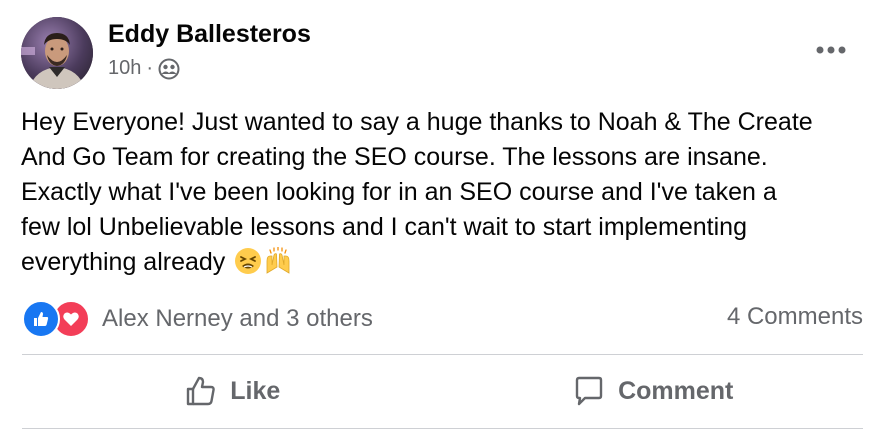 The image size is (885, 447). Describe the element at coordinates (795, 317) in the screenshot. I see `comments-count-link: 4 Comments` at that location.